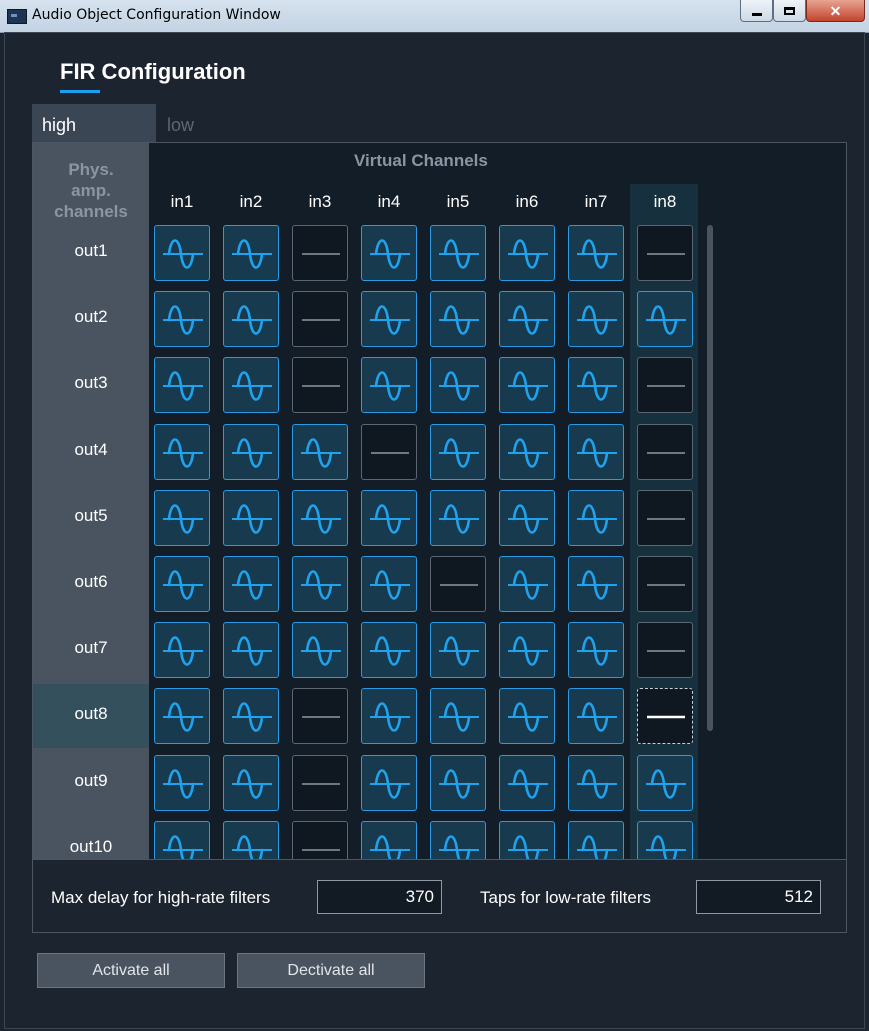 The height and width of the screenshot is (1031, 869). What do you see at coordinates (182, 253) in the screenshot?
I see `filter-toggle-out1-in1` at bounding box center [182, 253].